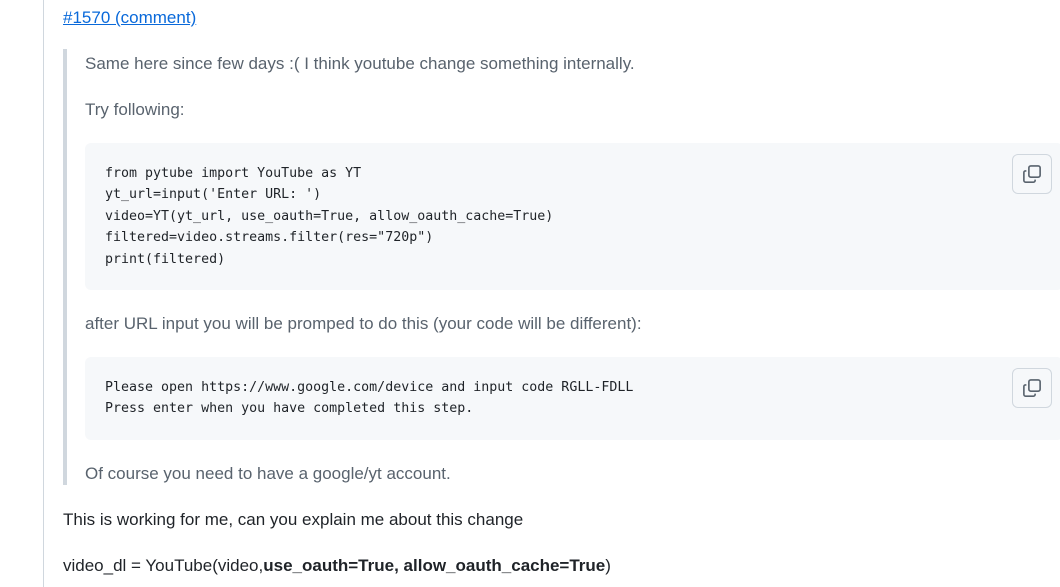 The width and height of the screenshot is (1060, 587). Describe the element at coordinates (504, 565) in the screenshot. I see `snippet-bold: allow_oauth_cache=True` at that location.